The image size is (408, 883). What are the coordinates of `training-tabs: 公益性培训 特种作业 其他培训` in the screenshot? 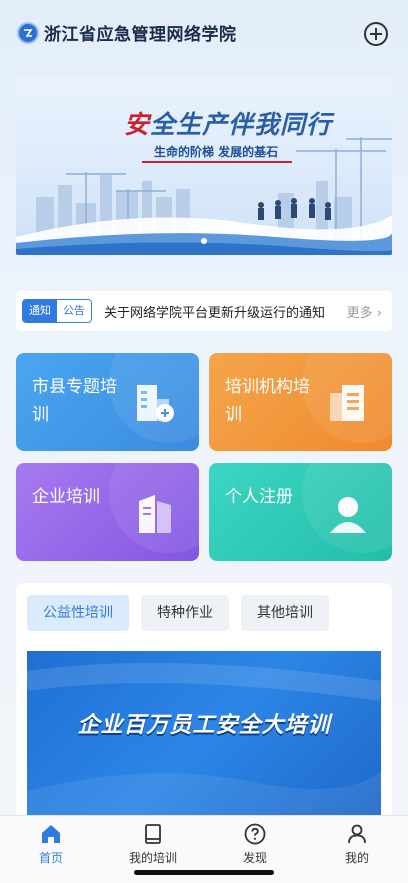 It's located at (178, 613).